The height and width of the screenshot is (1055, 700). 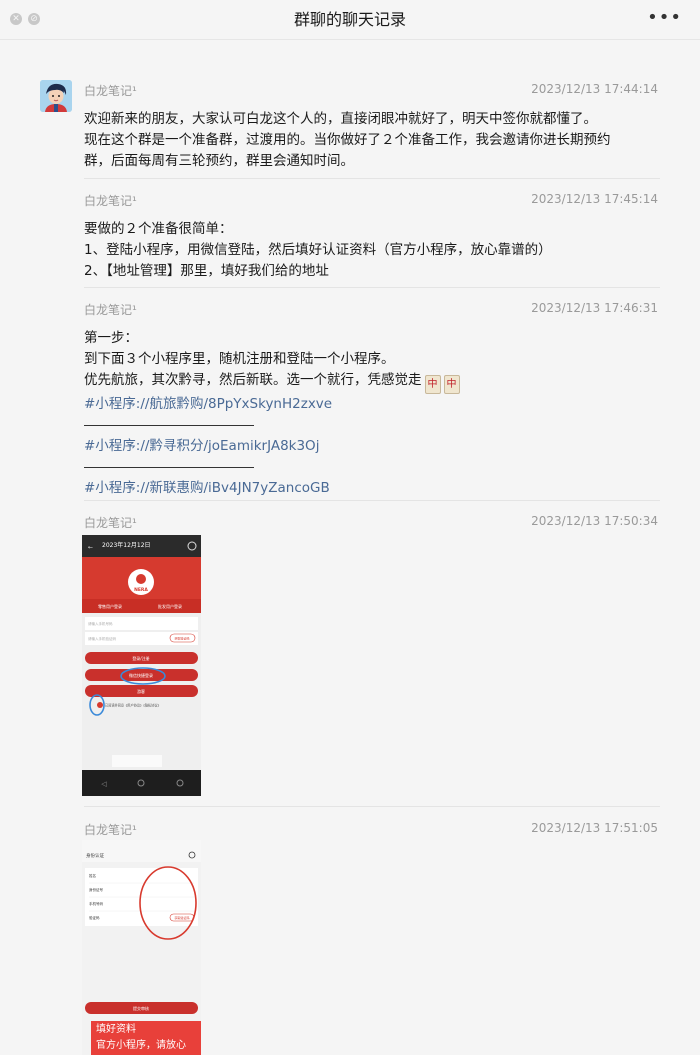 What do you see at coordinates (141, 590) in the screenshot?
I see `screenshot-logo: NERA` at bounding box center [141, 590].